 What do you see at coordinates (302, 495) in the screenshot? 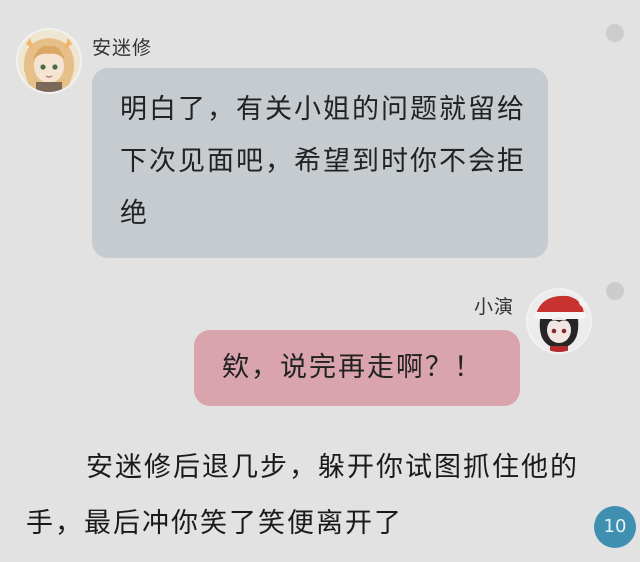
I see `narration-text: 安迷修后退几步，躲开你试图抓住他的手，最后冲你笑了笑便离开了` at bounding box center [302, 495].